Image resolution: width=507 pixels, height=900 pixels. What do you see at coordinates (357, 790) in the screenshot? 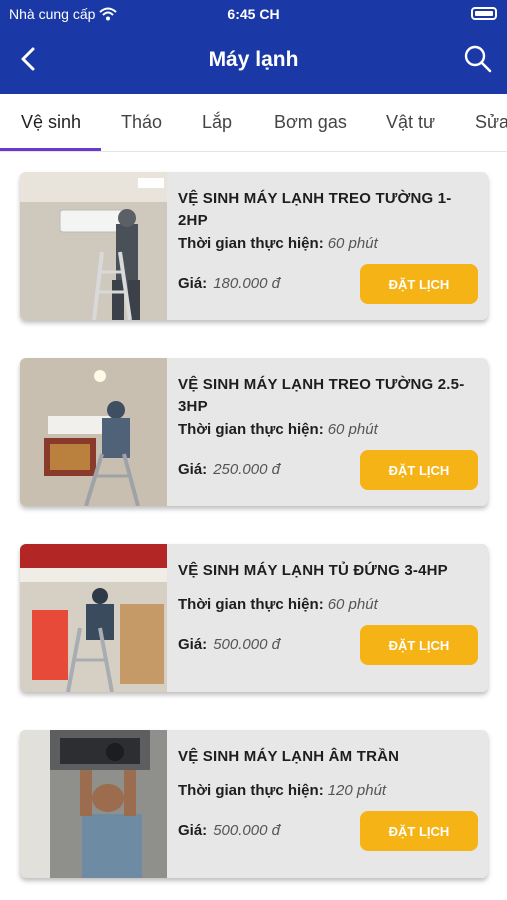
I see `duration-value: 120 phút` at bounding box center [357, 790].